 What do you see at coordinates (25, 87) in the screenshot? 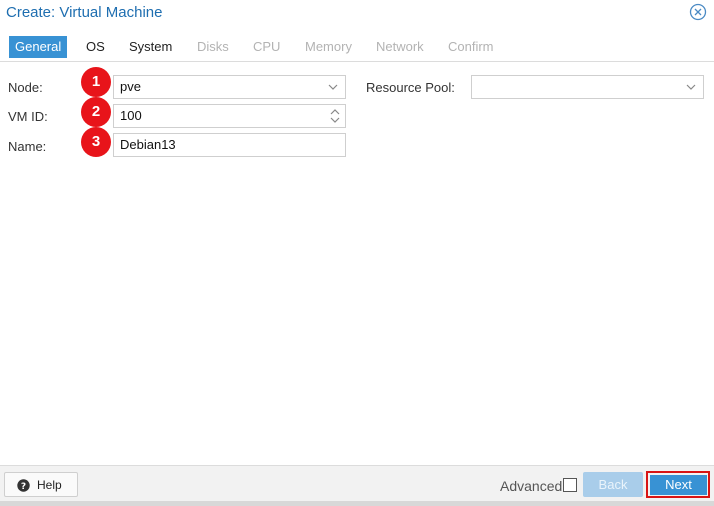
I see `node-label: Node:` at bounding box center [25, 87].